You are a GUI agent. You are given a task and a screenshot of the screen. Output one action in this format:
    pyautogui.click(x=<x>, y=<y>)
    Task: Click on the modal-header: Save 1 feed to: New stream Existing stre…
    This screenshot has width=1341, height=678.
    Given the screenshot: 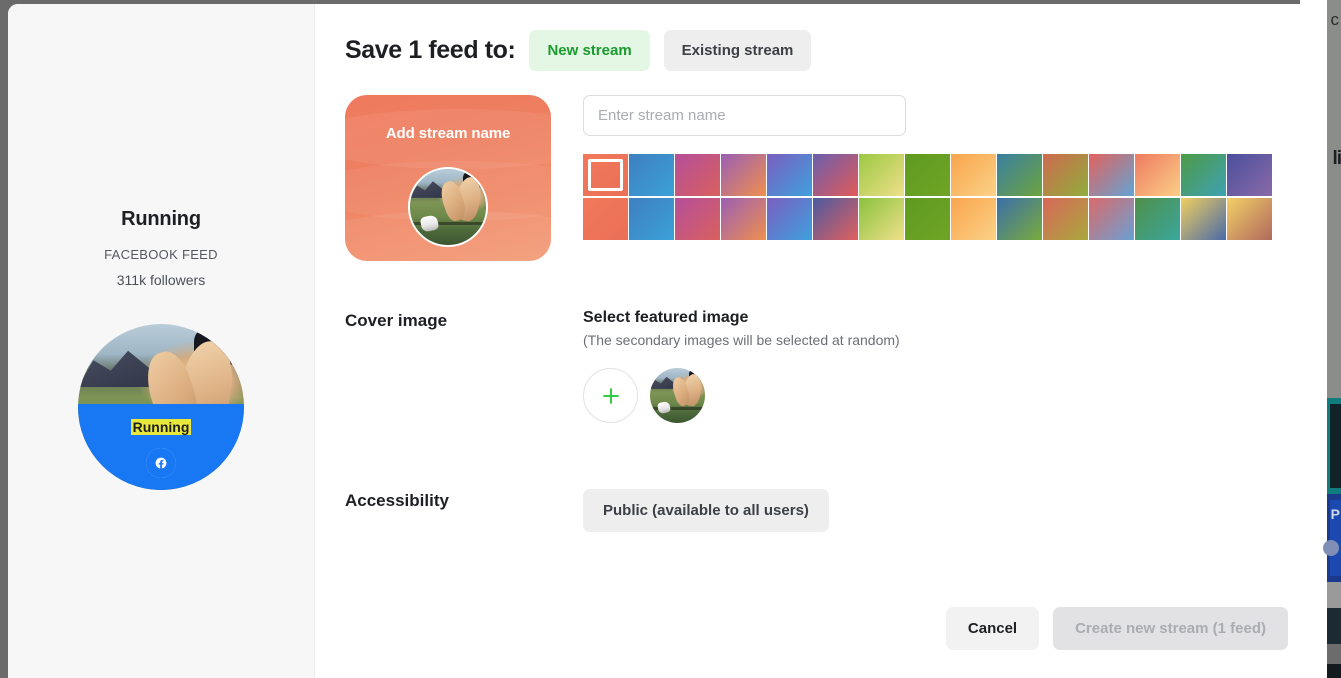 What is the action you would take?
    pyautogui.click(x=831, y=50)
    